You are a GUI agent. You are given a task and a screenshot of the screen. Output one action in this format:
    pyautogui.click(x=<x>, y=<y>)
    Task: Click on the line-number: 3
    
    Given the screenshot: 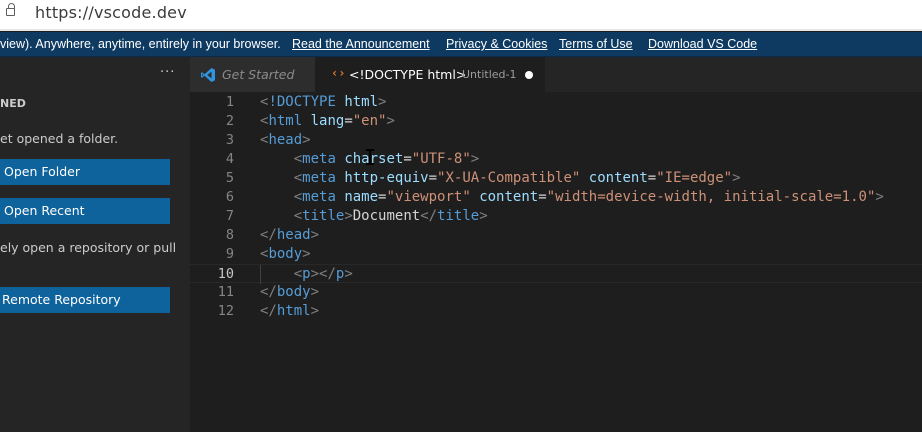 What is the action you would take?
    pyautogui.click(x=229, y=140)
    